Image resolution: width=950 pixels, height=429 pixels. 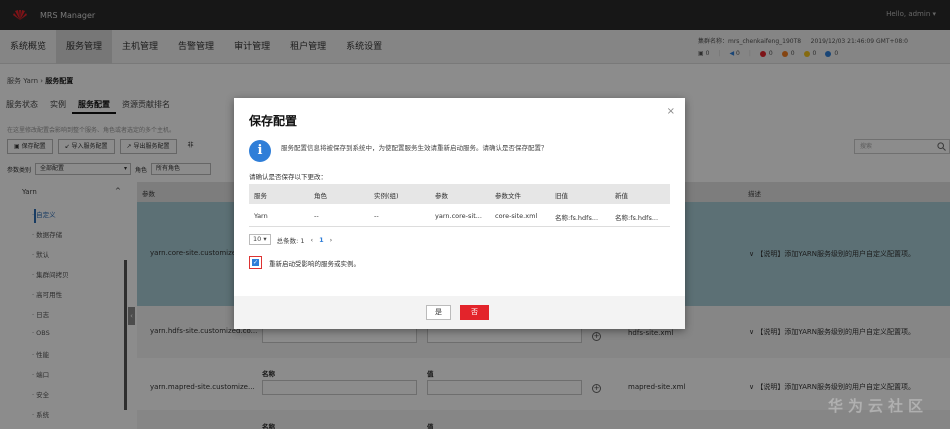 I want to click on restart-option: ✓ 重新启动受影响的服务或实例。, so click(x=304, y=262).